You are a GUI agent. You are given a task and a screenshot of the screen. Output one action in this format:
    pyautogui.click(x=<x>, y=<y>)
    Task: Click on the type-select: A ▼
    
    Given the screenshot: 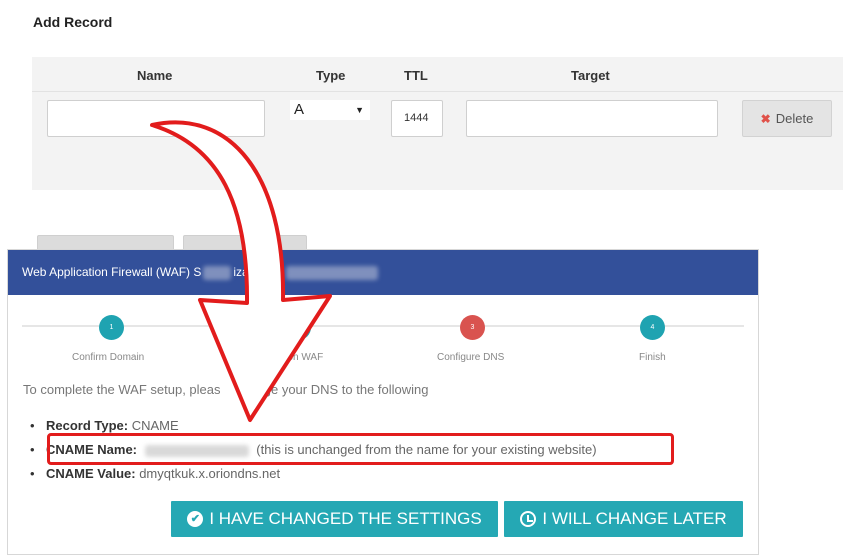 What is the action you would take?
    pyautogui.click(x=330, y=110)
    